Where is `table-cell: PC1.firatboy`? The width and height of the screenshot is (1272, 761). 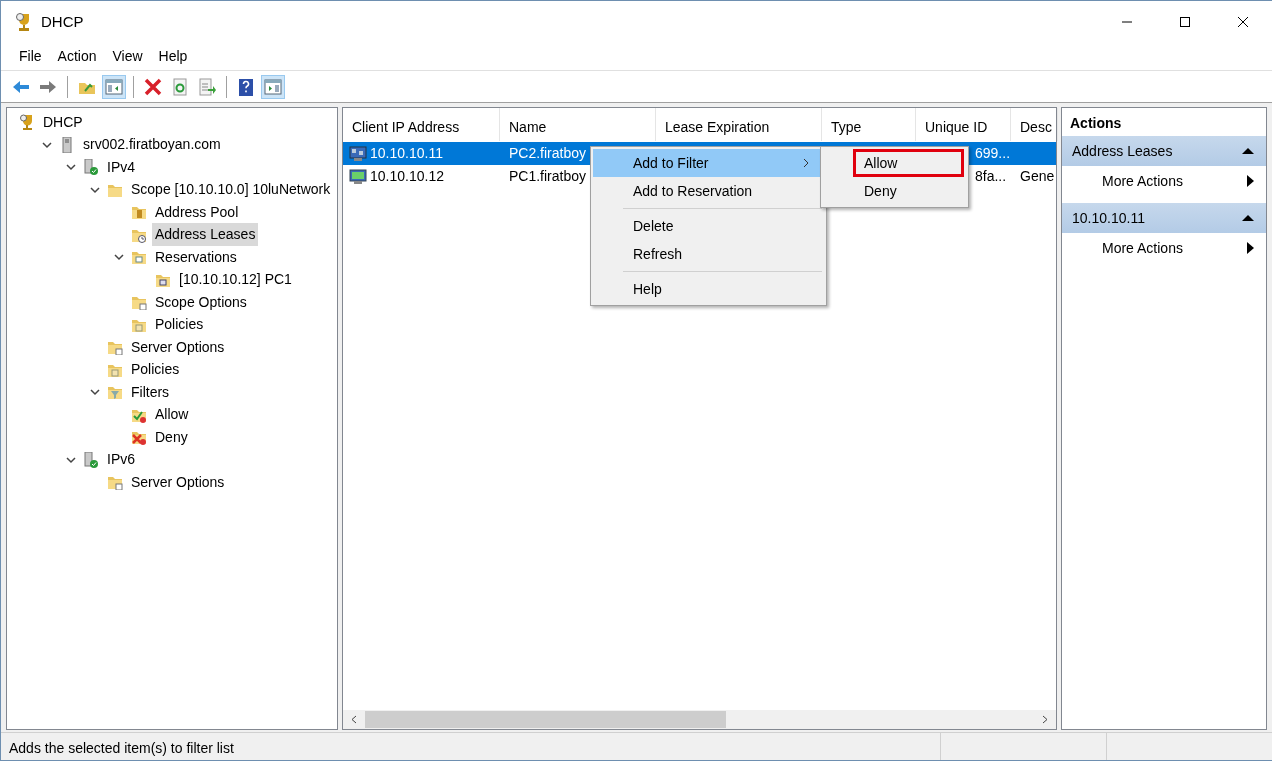
table-cell: PC1.firatboy is located at coordinates (548, 176).